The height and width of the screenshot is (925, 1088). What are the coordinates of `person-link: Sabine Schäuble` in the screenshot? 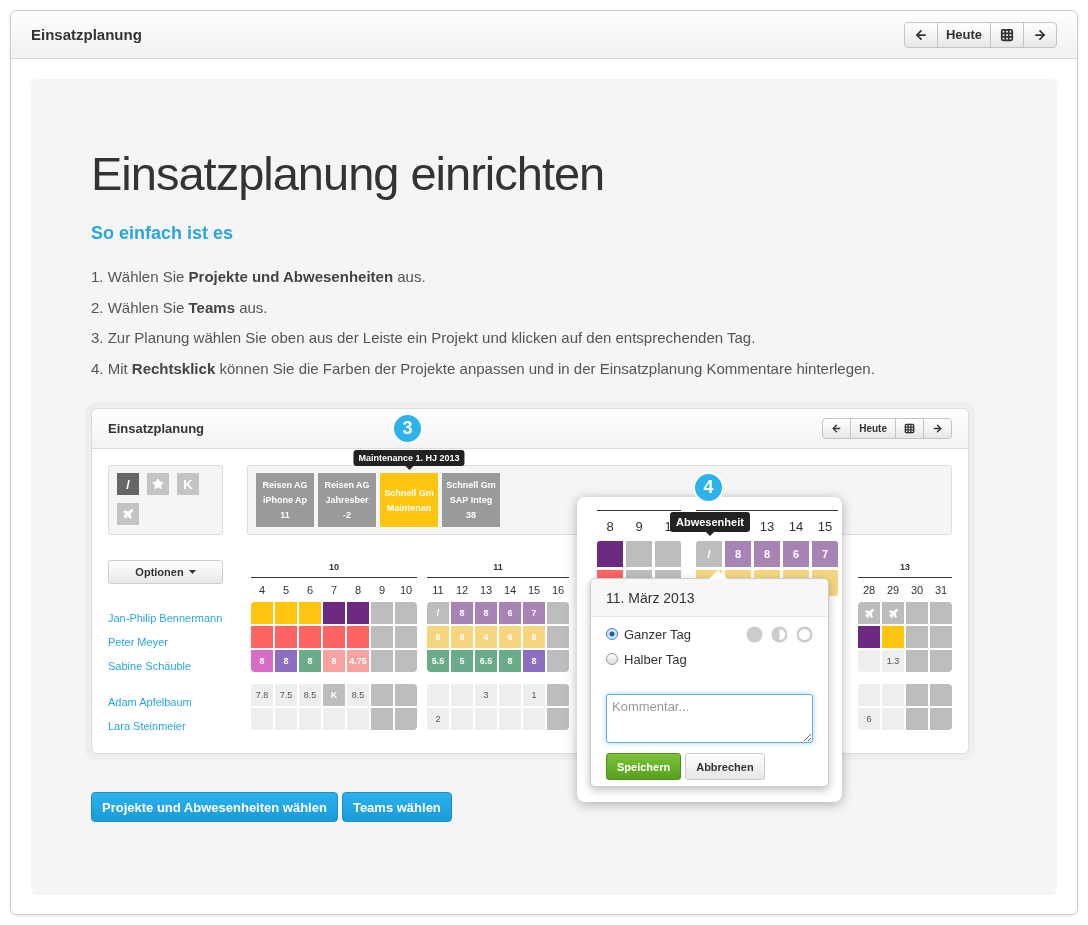 It's located at (179, 666).